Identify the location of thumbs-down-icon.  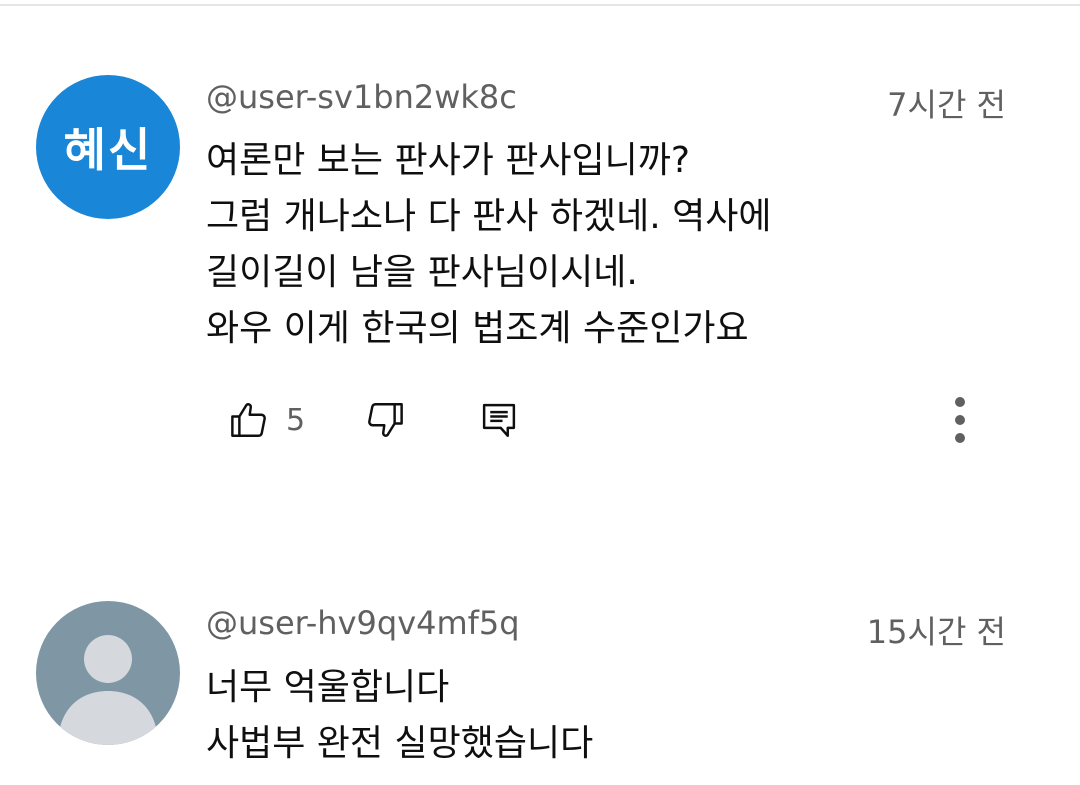
(385, 420).